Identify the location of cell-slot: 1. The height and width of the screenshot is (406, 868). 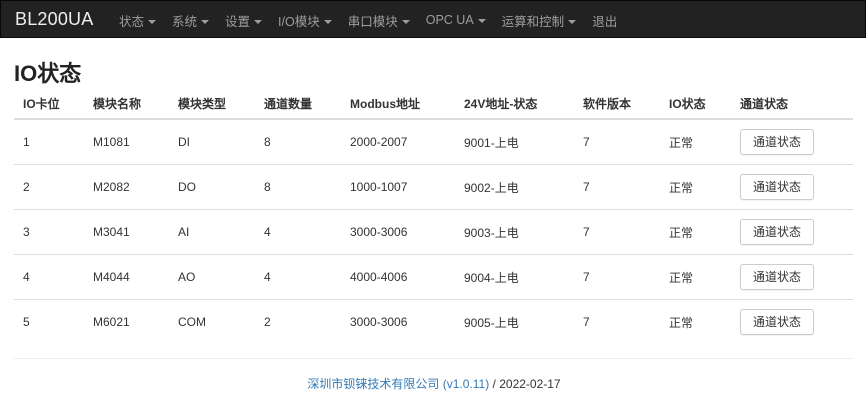
(49, 141).